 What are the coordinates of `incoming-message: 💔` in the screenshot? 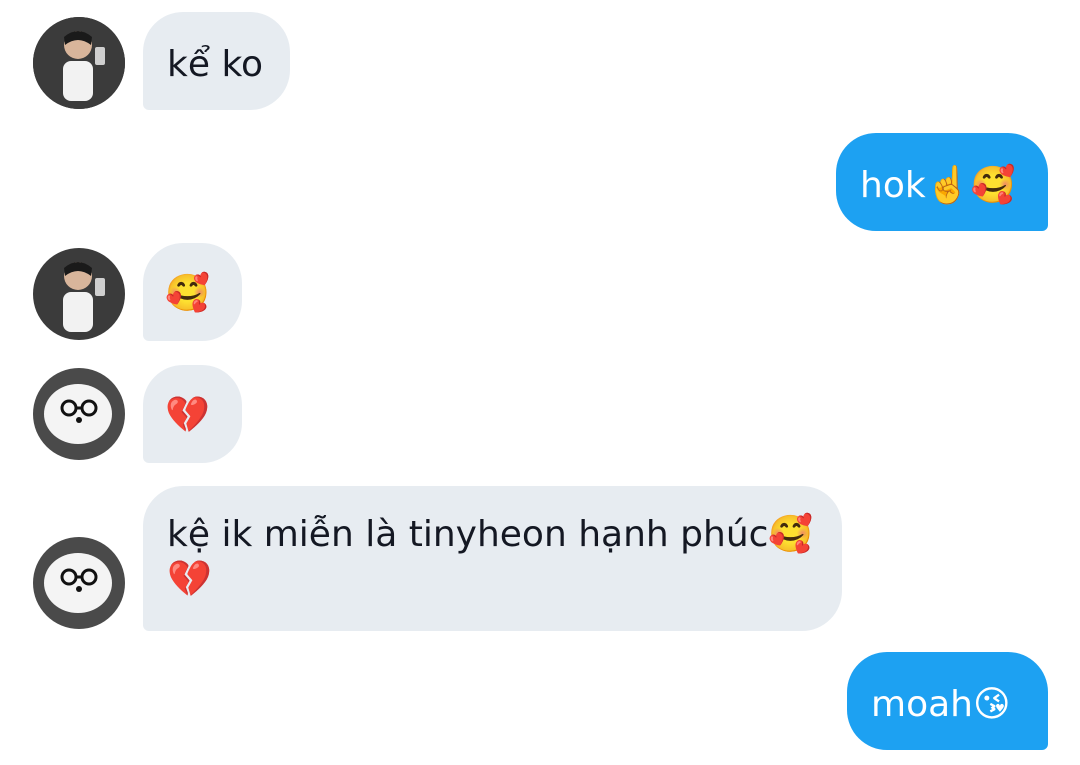 It's located at (192, 414).